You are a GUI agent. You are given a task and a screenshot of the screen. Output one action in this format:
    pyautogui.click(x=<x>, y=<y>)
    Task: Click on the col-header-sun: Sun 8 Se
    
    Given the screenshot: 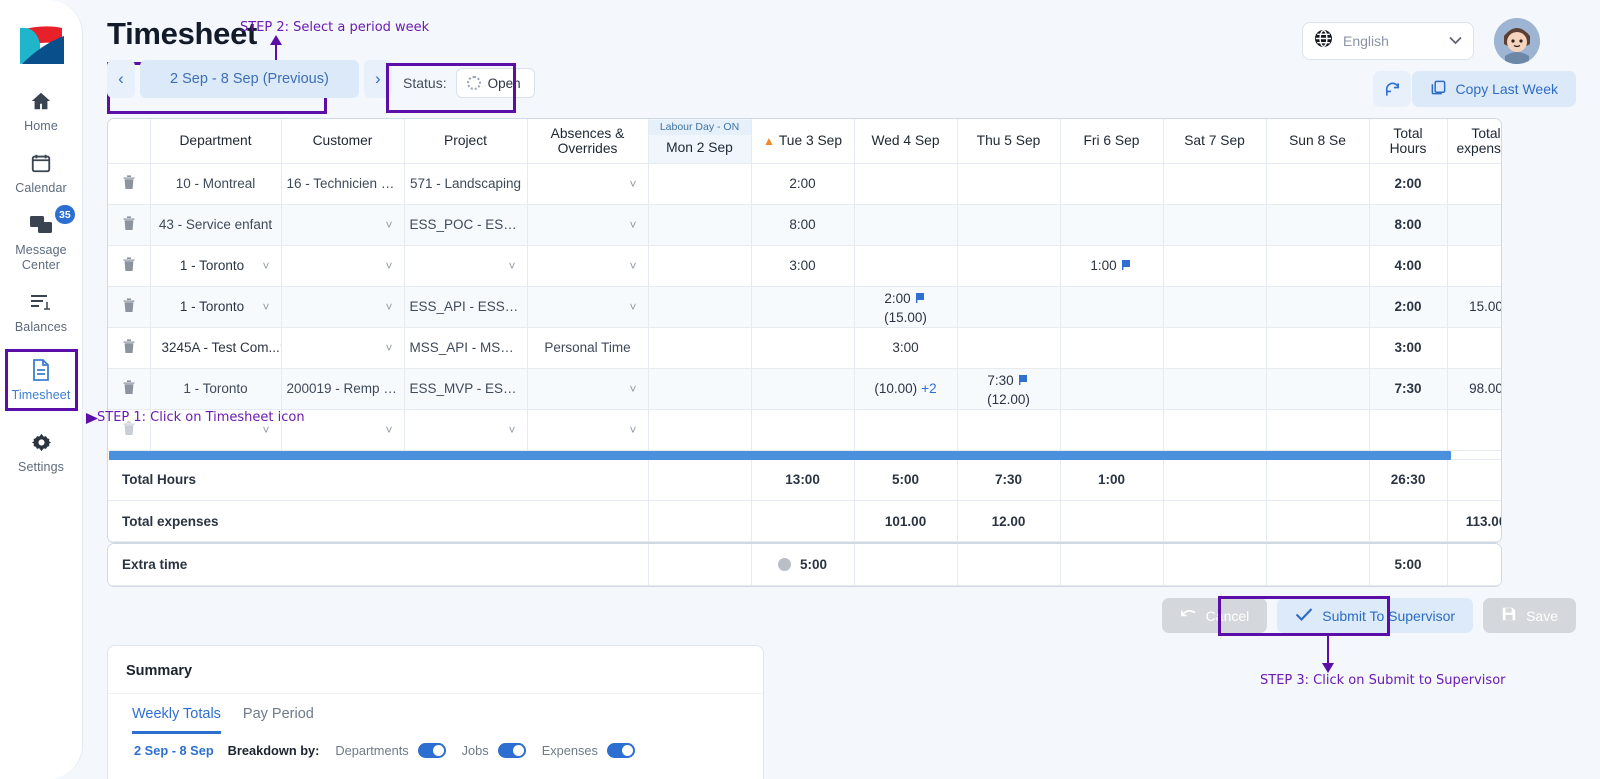 What is the action you would take?
    pyautogui.click(x=1318, y=141)
    